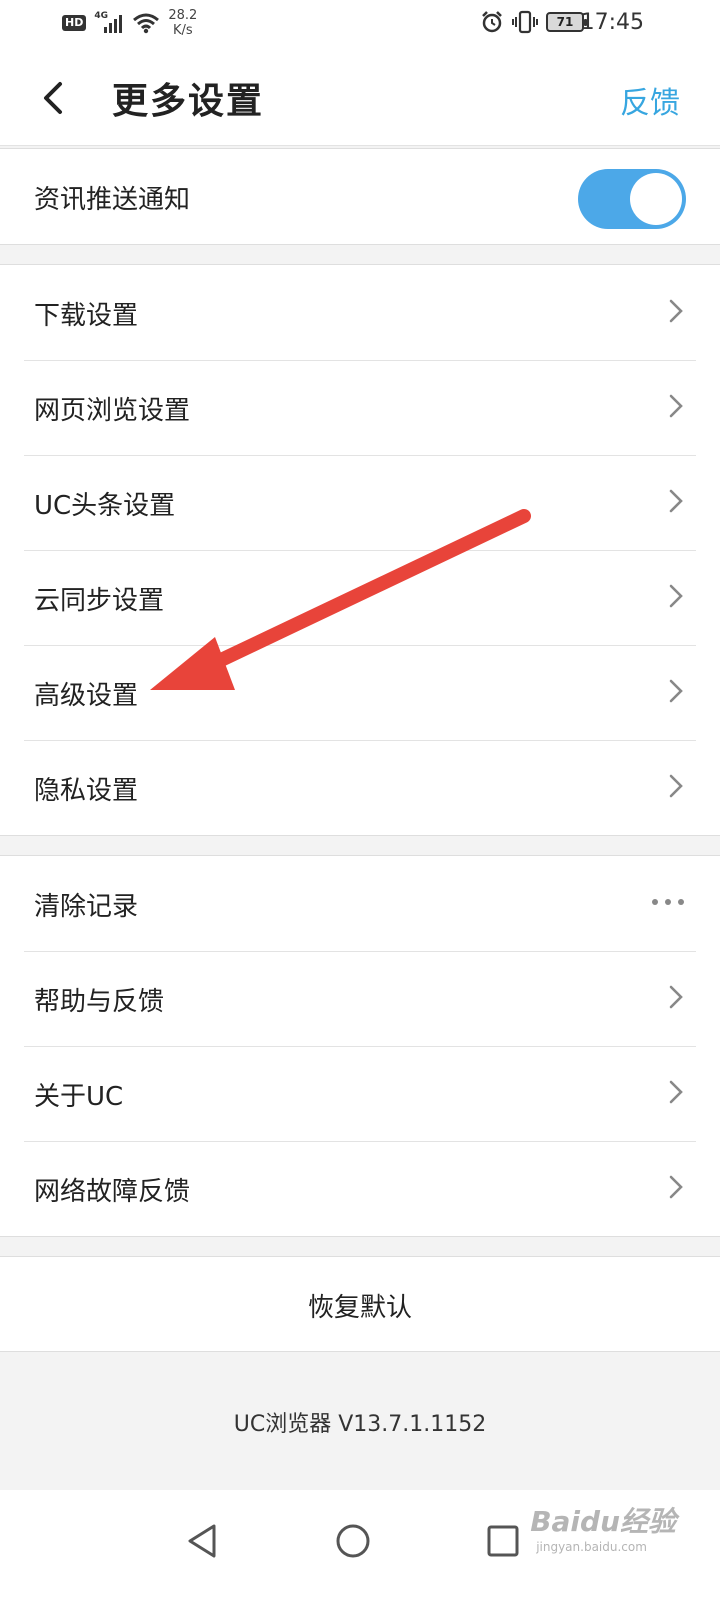 The image size is (720, 1600). What do you see at coordinates (79, 1097) in the screenshot?
I see `misc-row-label: 关于UC` at bounding box center [79, 1097].